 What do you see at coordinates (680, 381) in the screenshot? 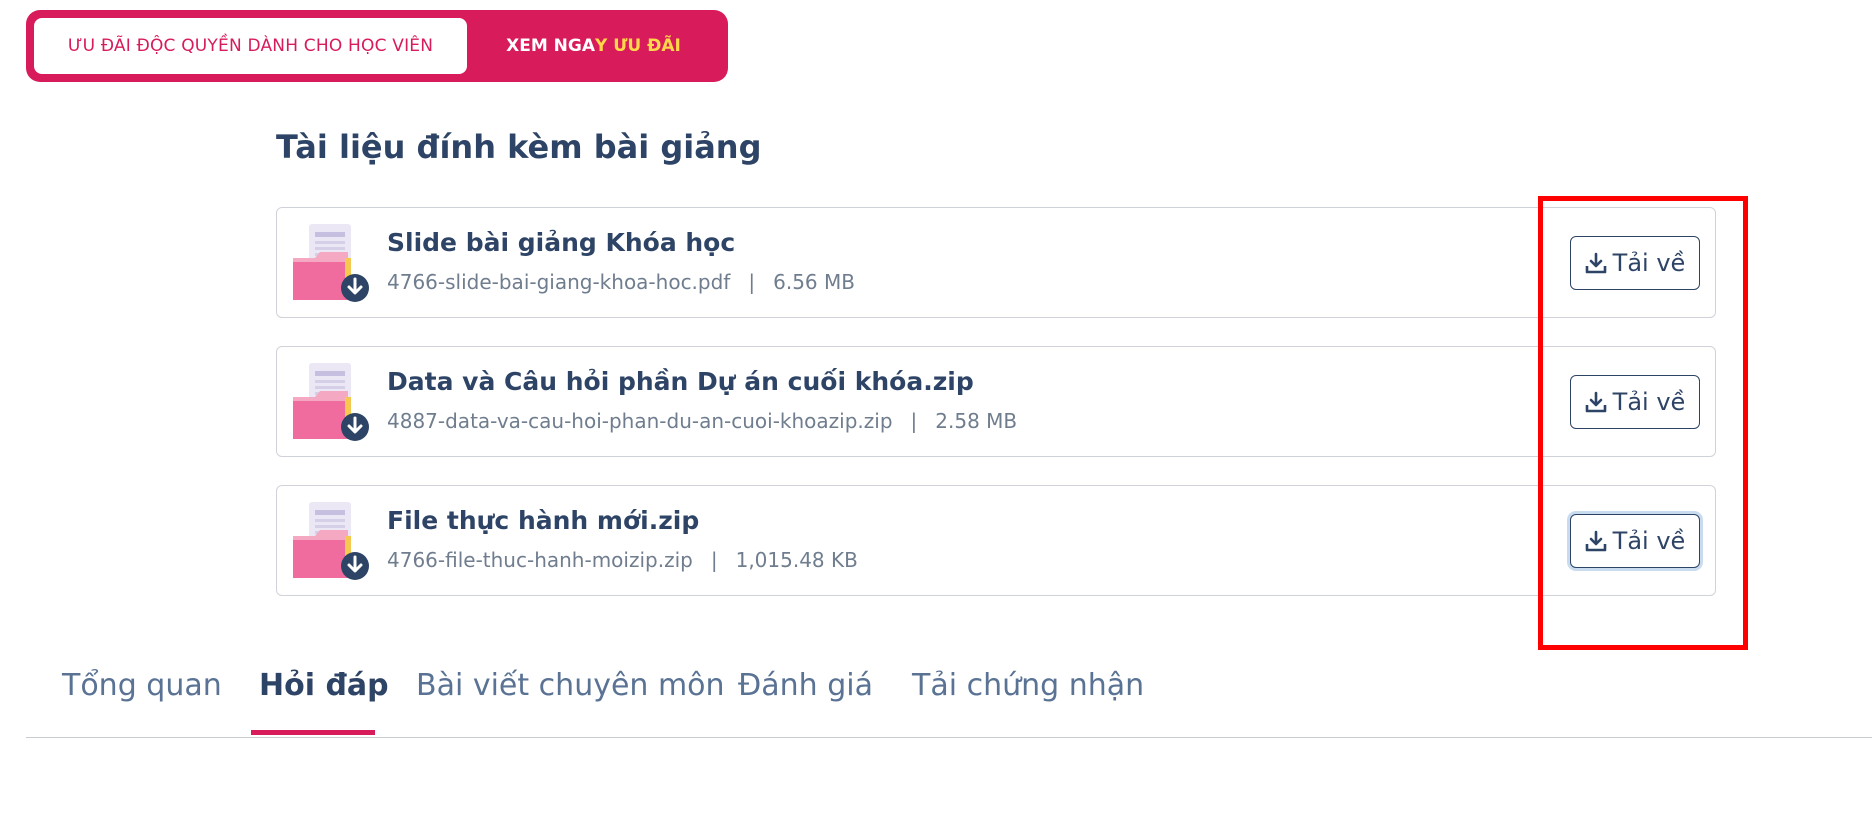
I see `attachment-title: Data và Câu hỏi phần Dự án cuối khóa.zip` at bounding box center [680, 381].